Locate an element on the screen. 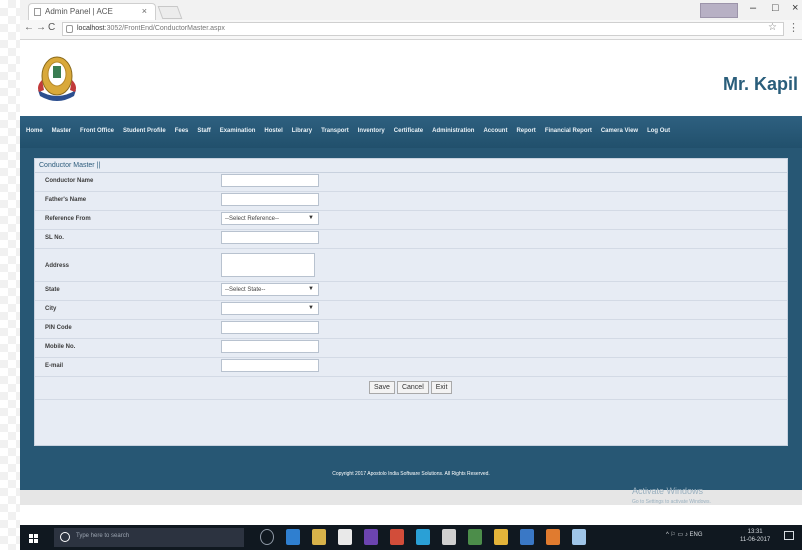 Image resolution: width=802 pixels, height=550 pixels. minimize-icon: – is located at coordinates (753, 8).